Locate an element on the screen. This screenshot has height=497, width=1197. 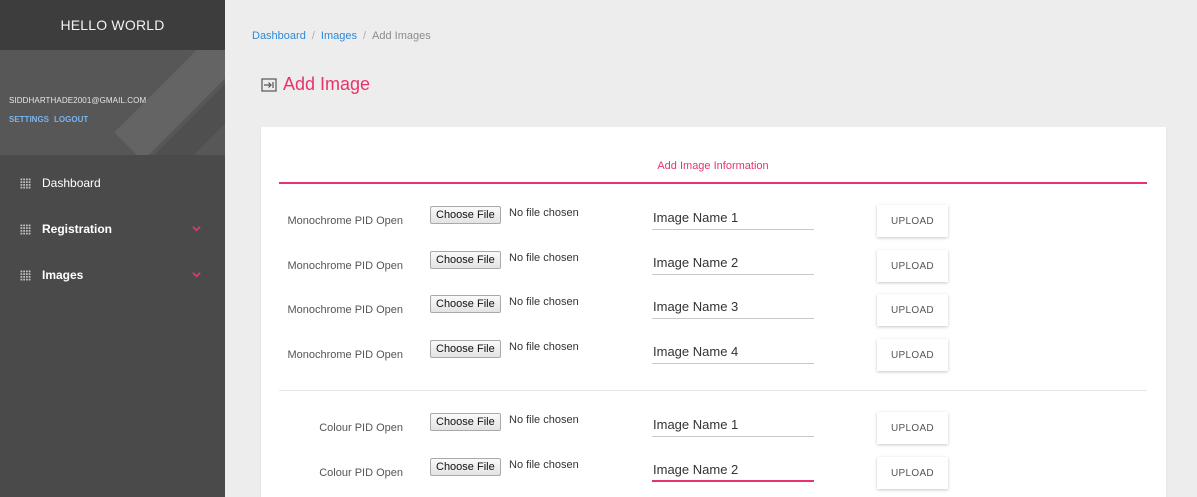
brand-title: HELLO WORLD is located at coordinates (112, 25).